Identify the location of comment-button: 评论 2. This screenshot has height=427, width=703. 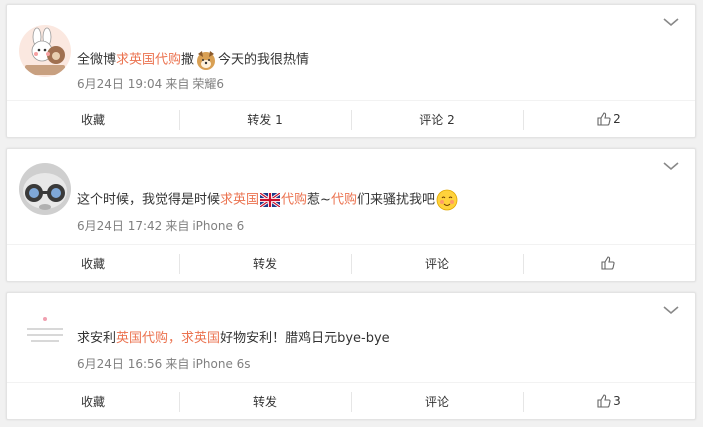
(437, 119).